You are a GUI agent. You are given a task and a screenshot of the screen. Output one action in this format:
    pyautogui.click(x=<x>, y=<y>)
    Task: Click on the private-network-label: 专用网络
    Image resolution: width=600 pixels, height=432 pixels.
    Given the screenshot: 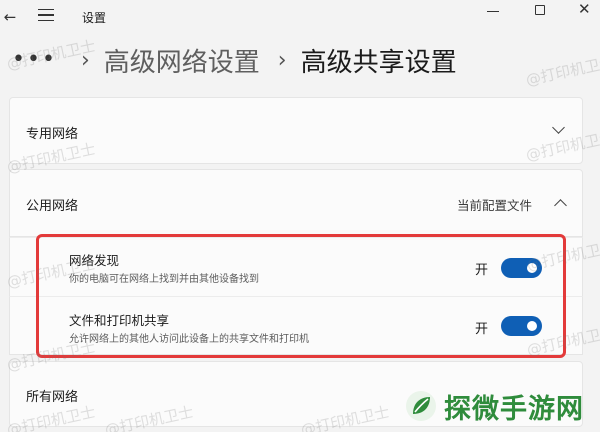 What is the action you would take?
    pyautogui.click(x=52, y=134)
    